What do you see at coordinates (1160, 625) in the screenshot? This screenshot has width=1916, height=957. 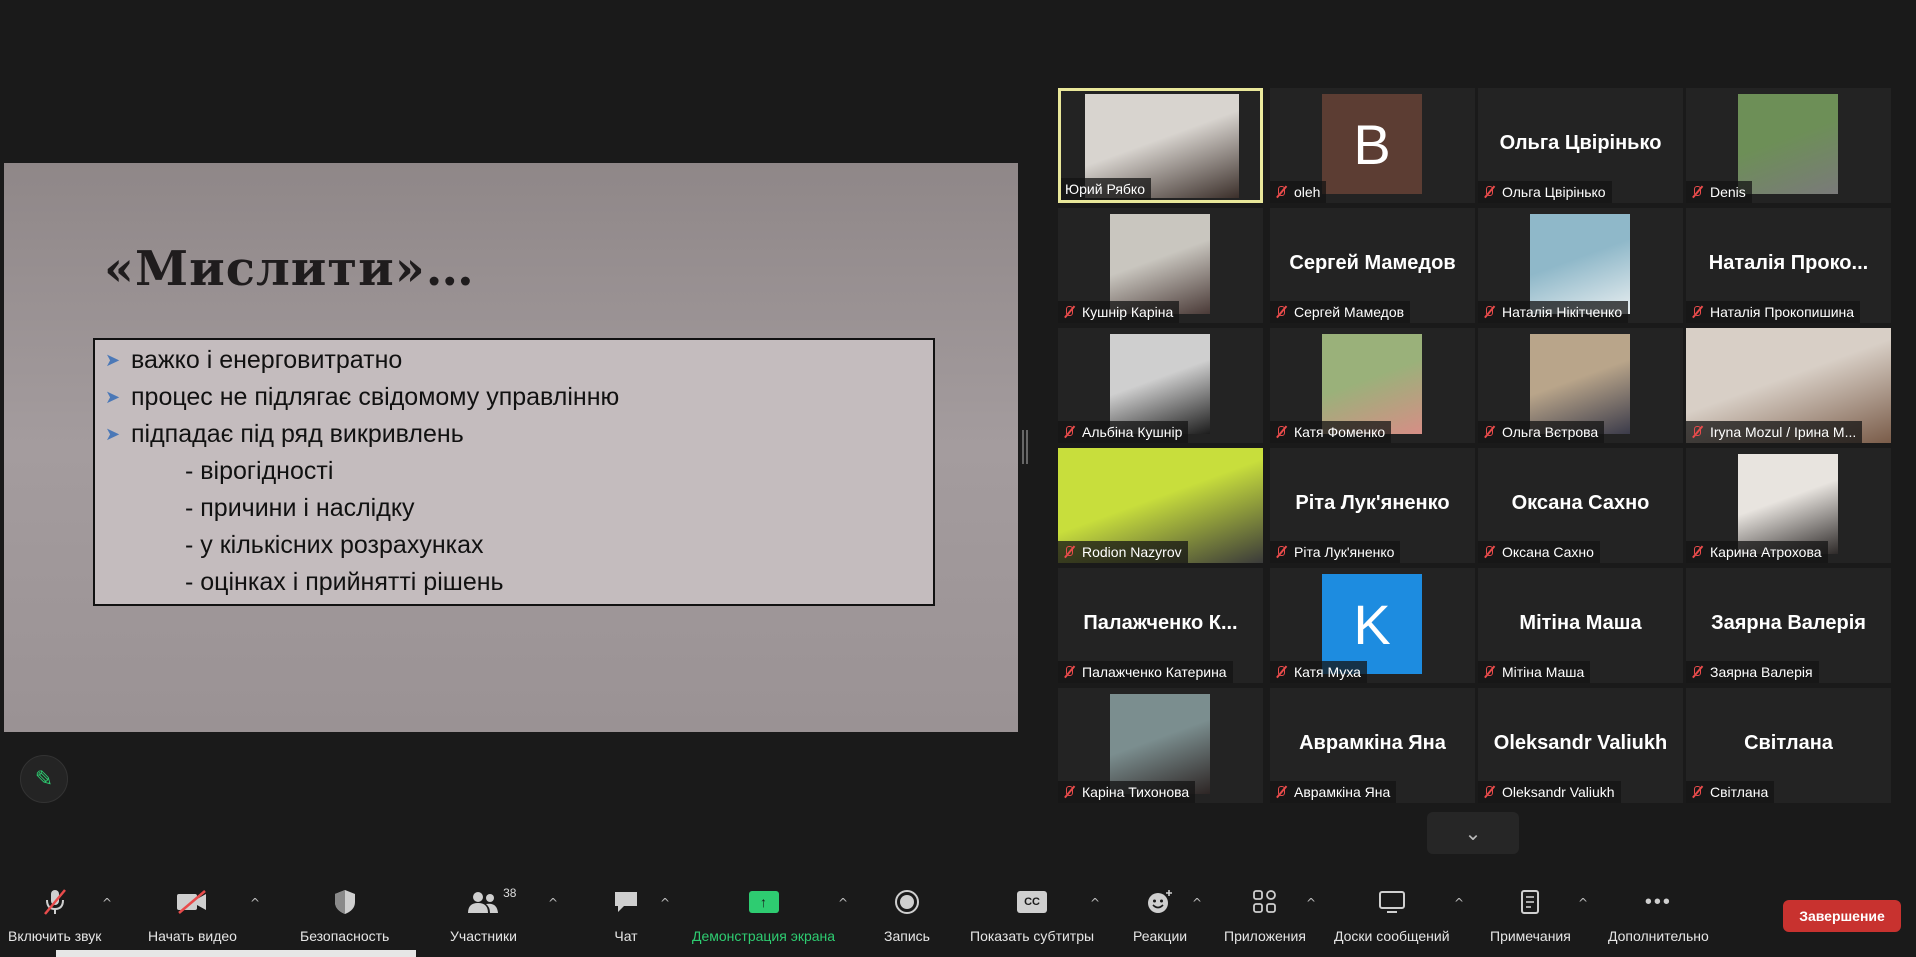 I see `participant-tile: Палажченко К... Палажченко Катерина` at bounding box center [1160, 625].